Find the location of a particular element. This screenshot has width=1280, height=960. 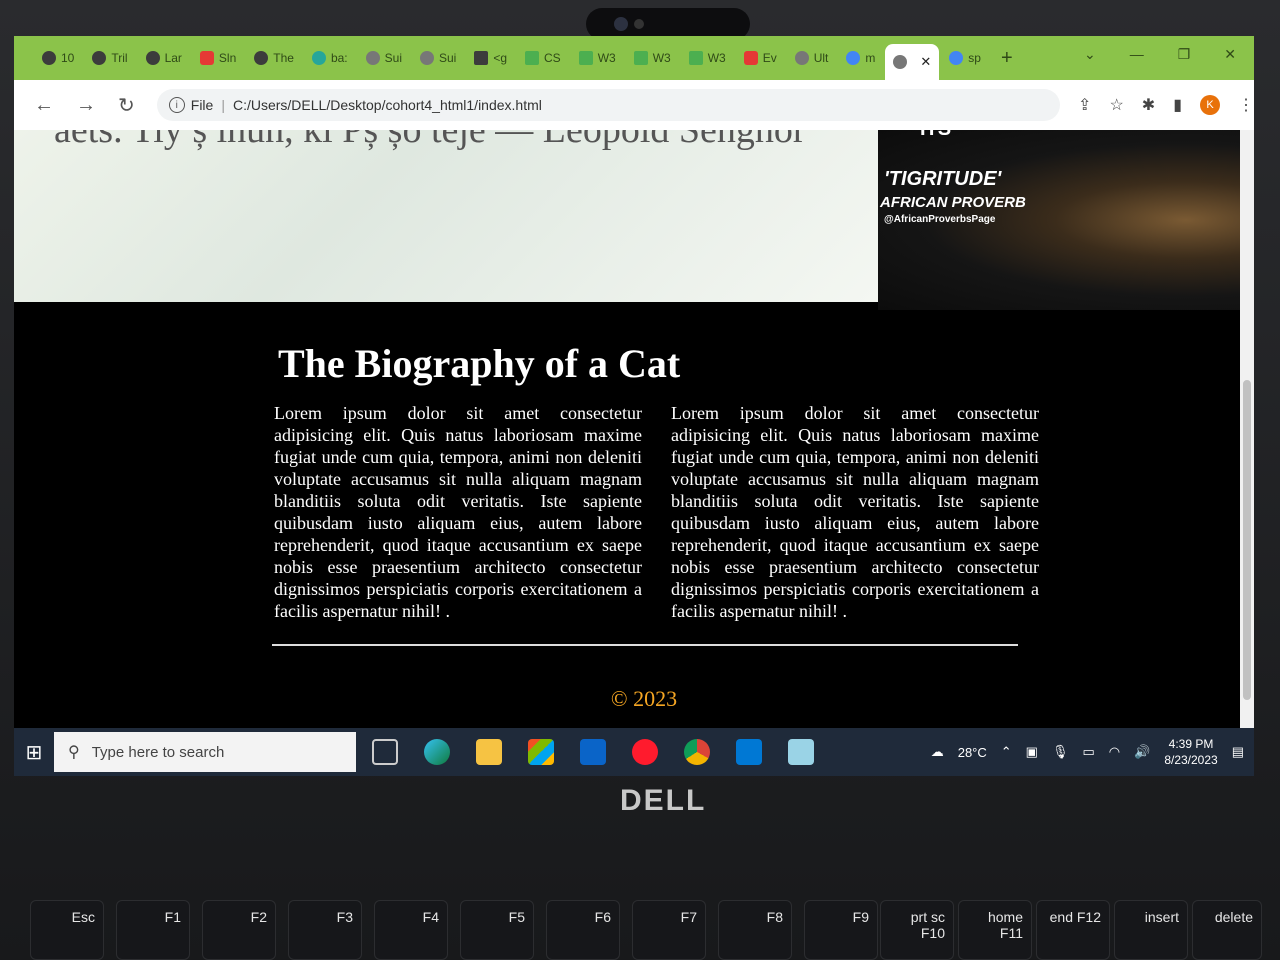

key-f6: F6 is located at coordinates (583, 930).